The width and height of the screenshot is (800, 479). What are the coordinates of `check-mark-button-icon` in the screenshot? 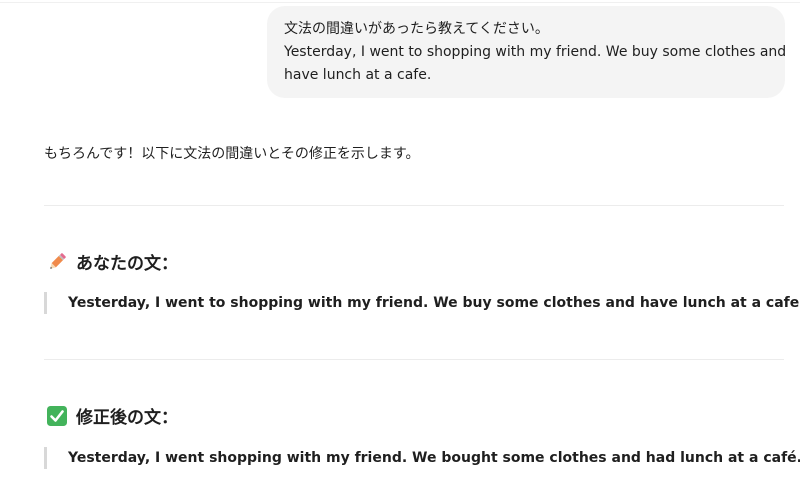 It's located at (57, 415).